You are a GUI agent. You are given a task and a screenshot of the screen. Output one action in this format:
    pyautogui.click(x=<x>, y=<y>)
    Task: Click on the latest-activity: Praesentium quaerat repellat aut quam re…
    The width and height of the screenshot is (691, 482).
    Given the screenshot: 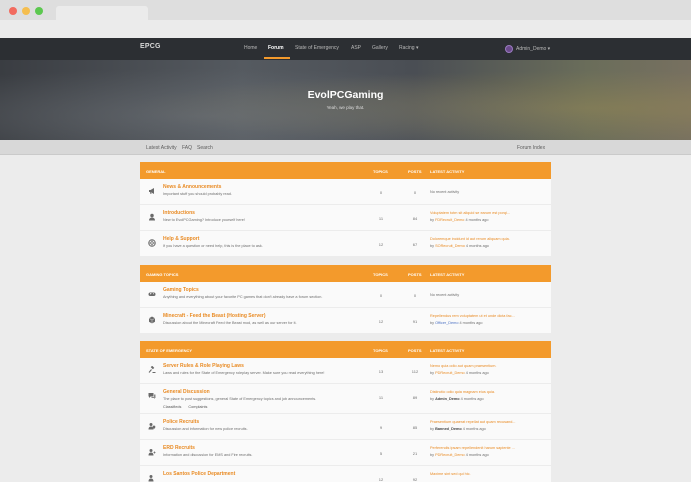 What is the action you would take?
    pyautogui.click(x=489, y=425)
    